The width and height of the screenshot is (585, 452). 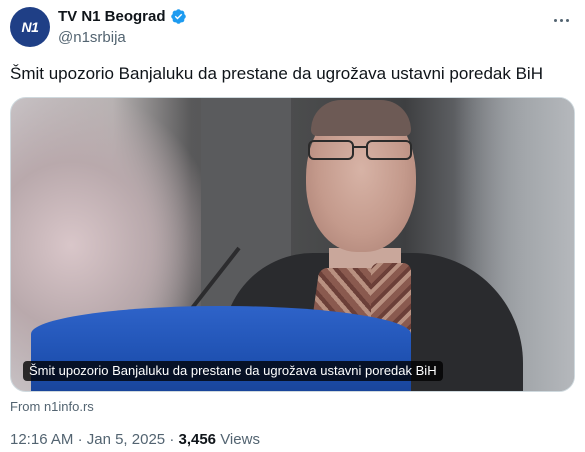 What do you see at coordinates (240, 439) in the screenshot?
I see `views-label: Views` at bounding box center [240, 439].